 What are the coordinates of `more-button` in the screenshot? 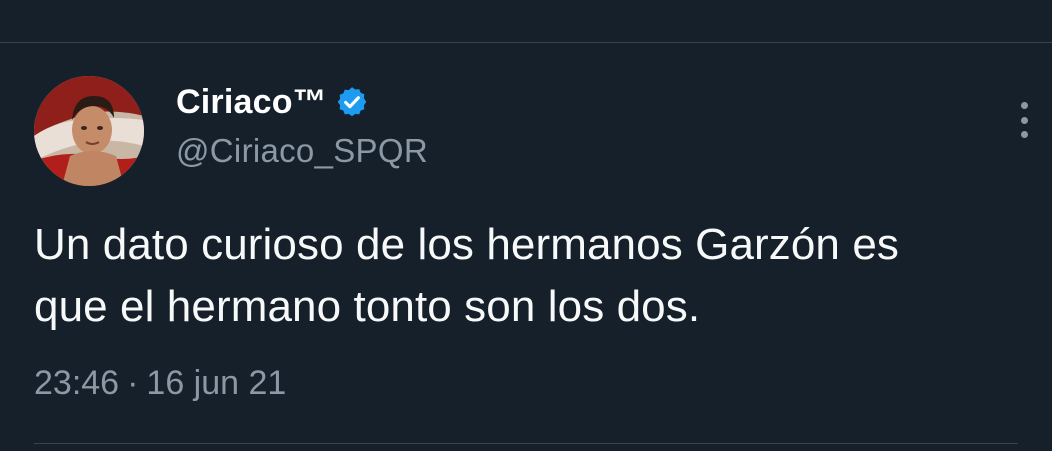 It's located at (1024, 120).